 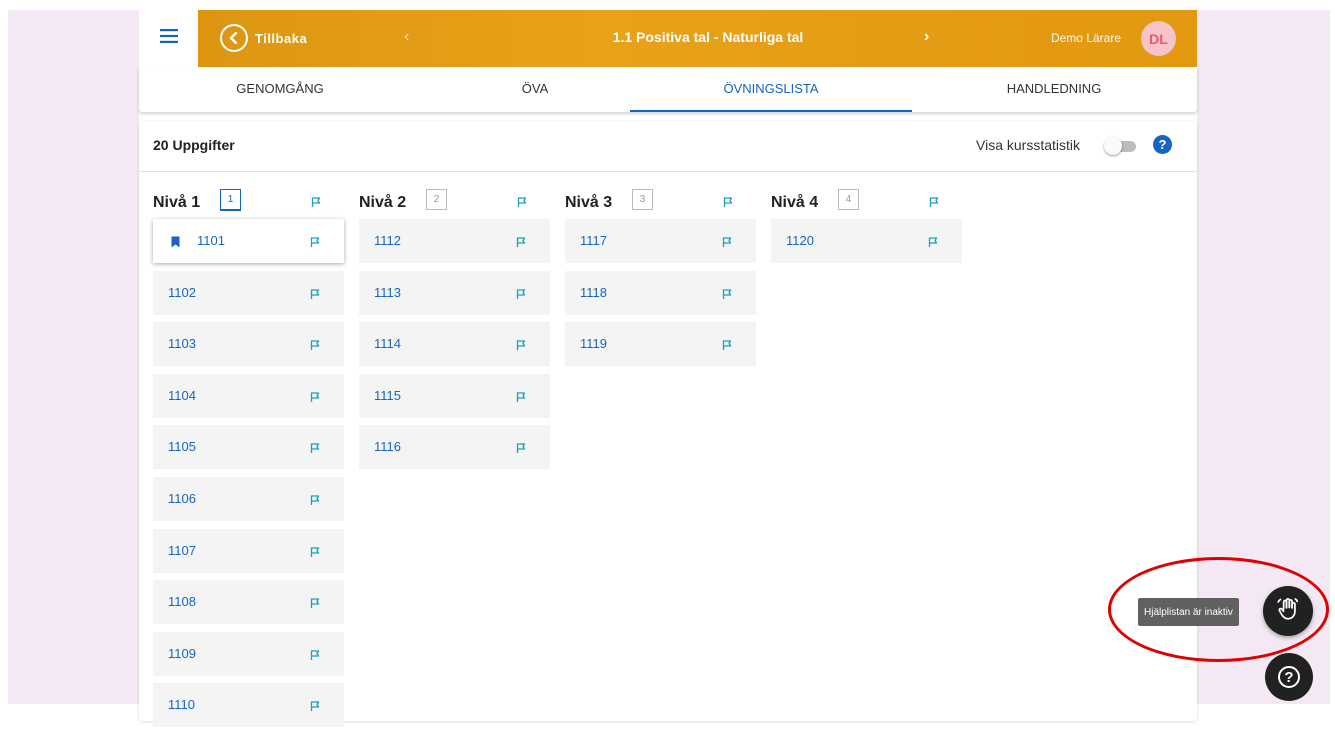 I want to click on toggle-knob, so click(x=1113, y=146).